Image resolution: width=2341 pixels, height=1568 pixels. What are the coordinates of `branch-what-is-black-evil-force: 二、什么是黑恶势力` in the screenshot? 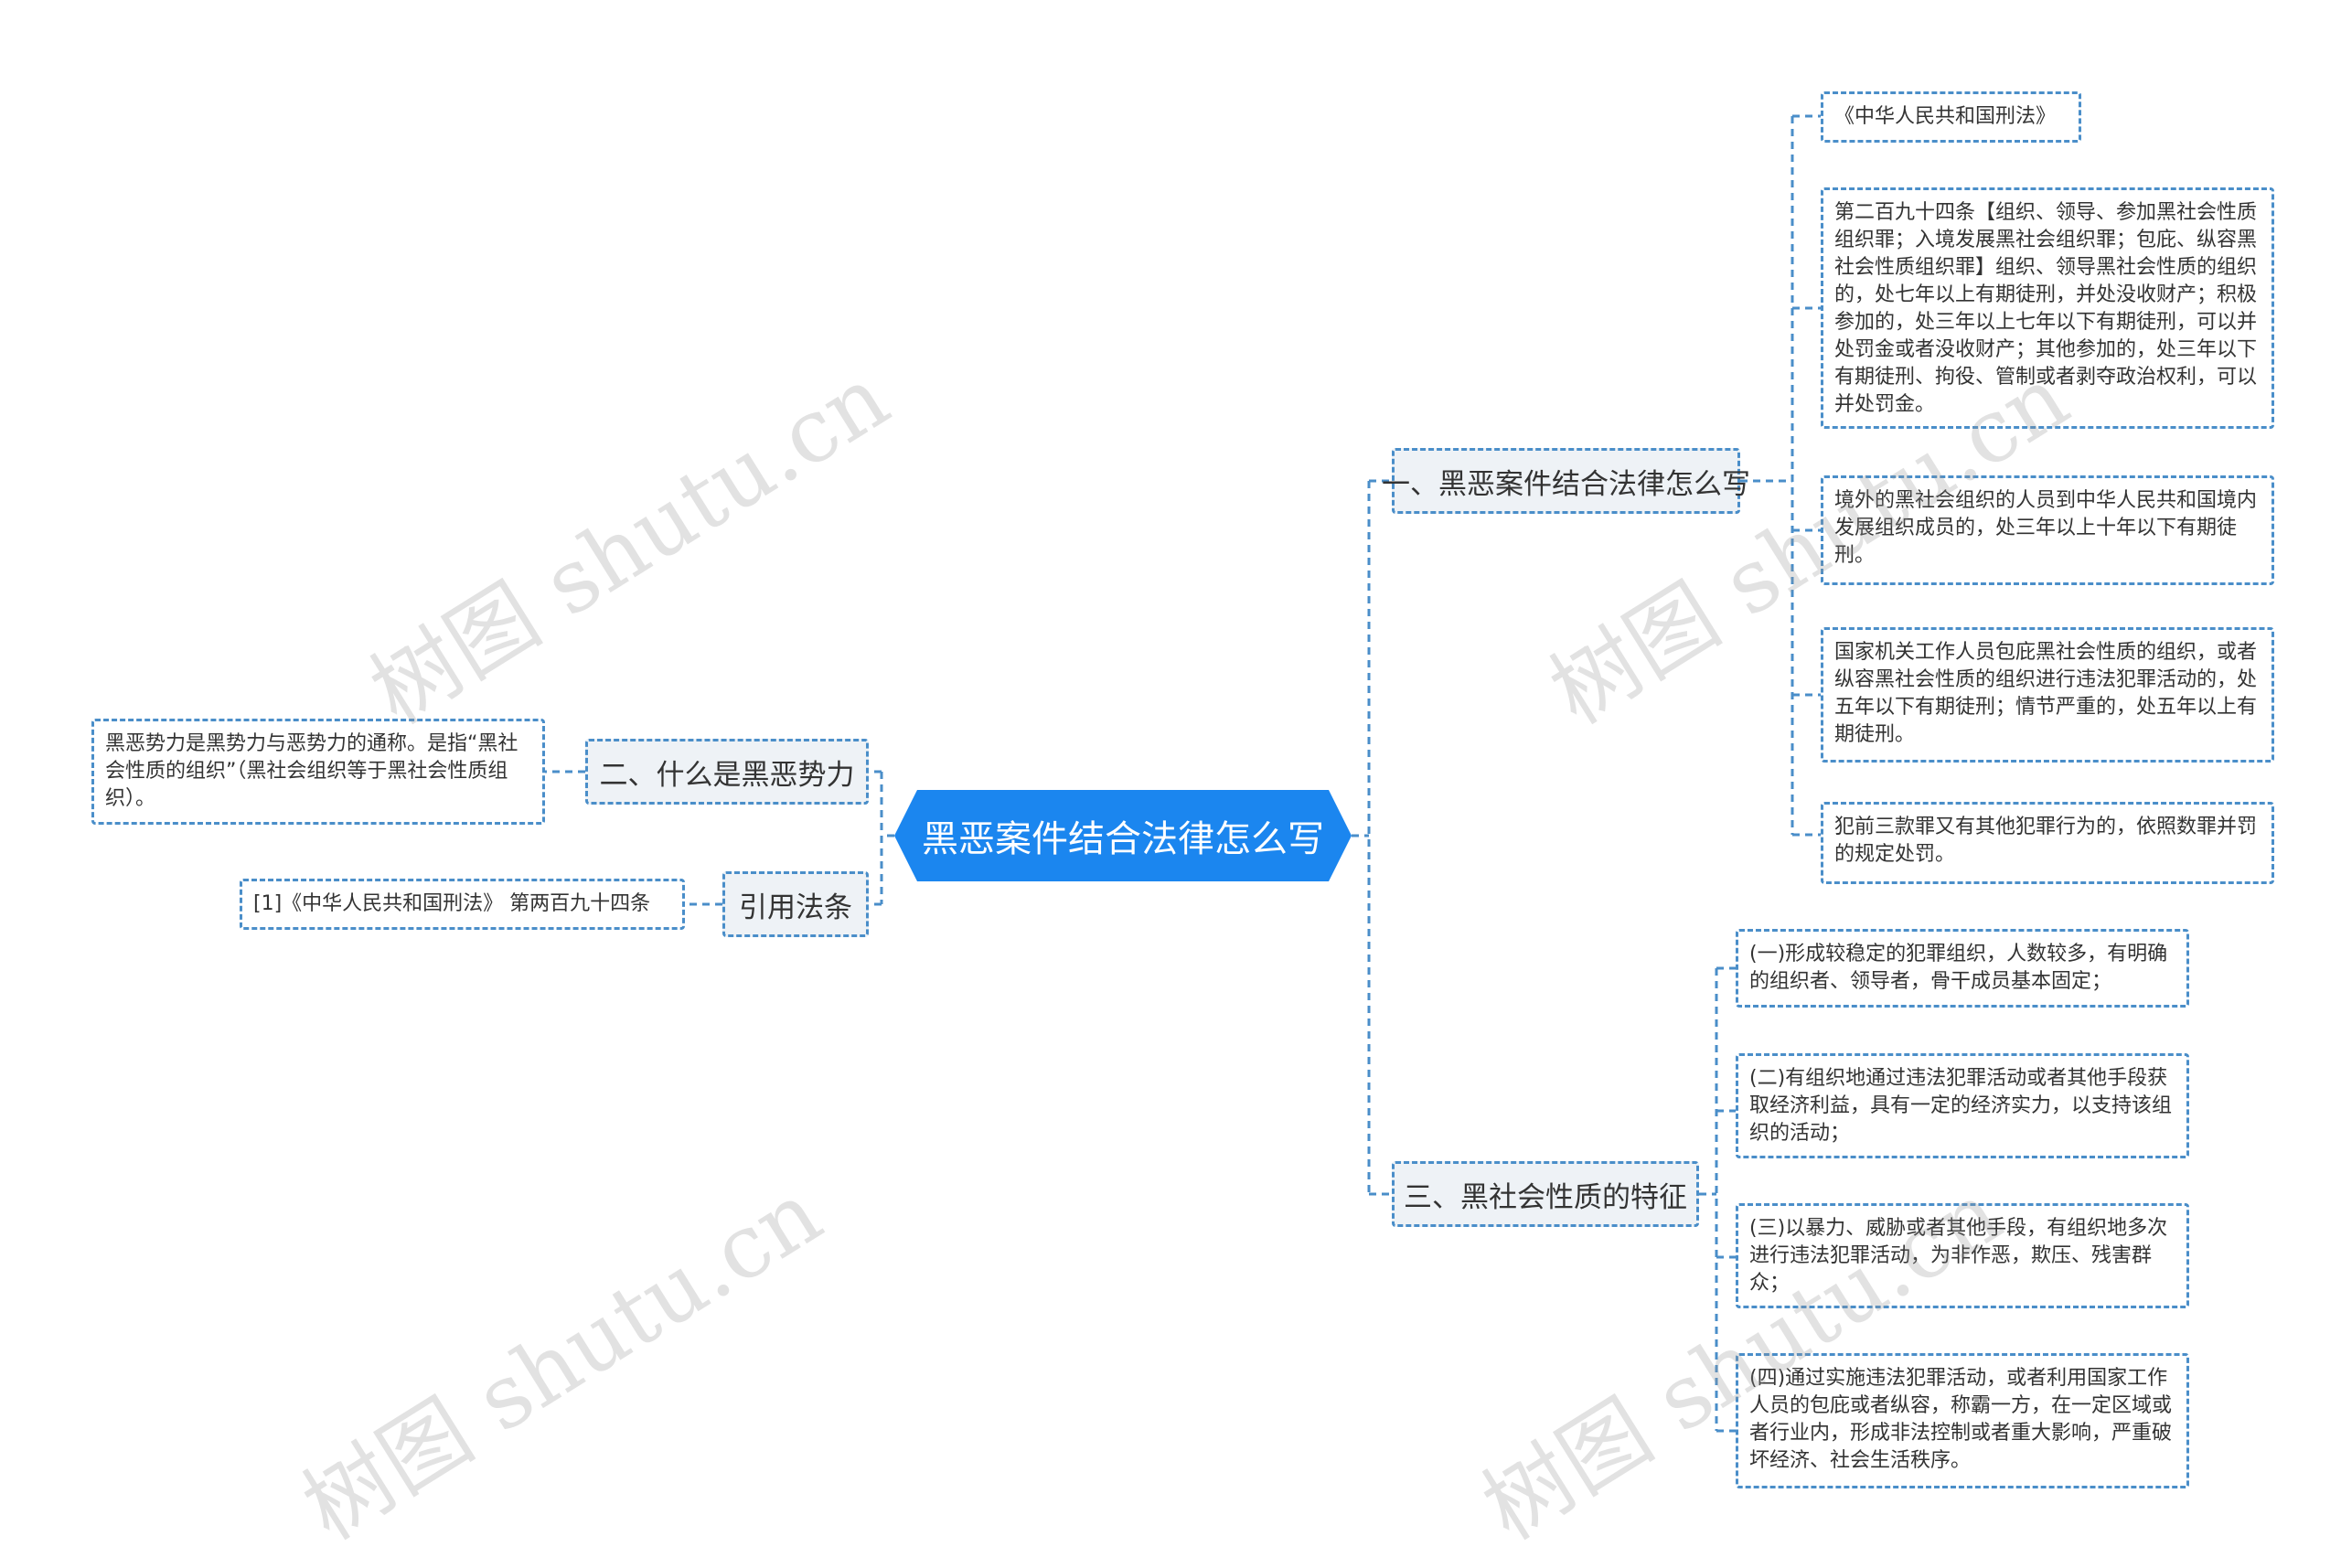 It's located at (727, 772).